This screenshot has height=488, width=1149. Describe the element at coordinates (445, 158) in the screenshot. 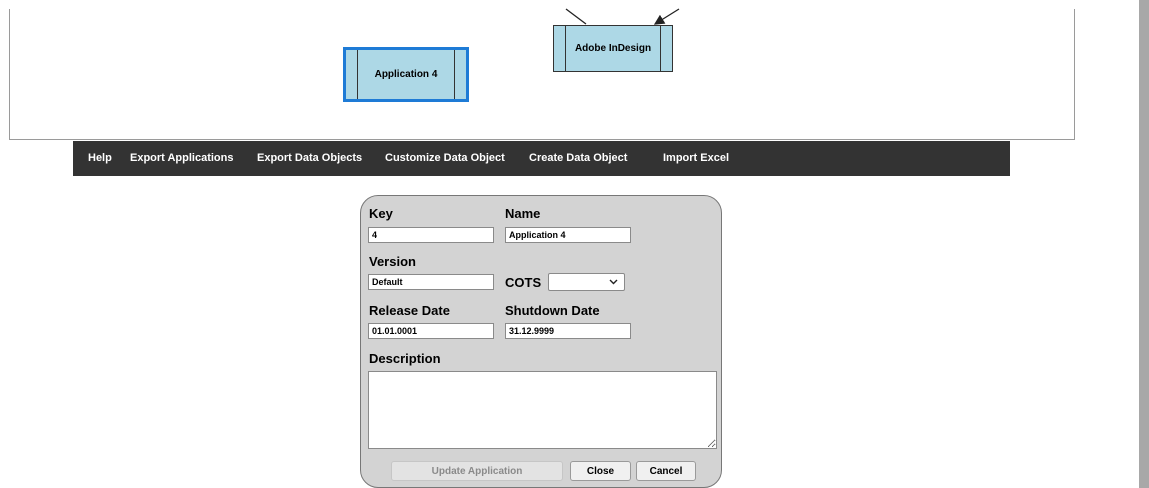

I see `menu-customize-data-object: Customize Data Object` at that location.